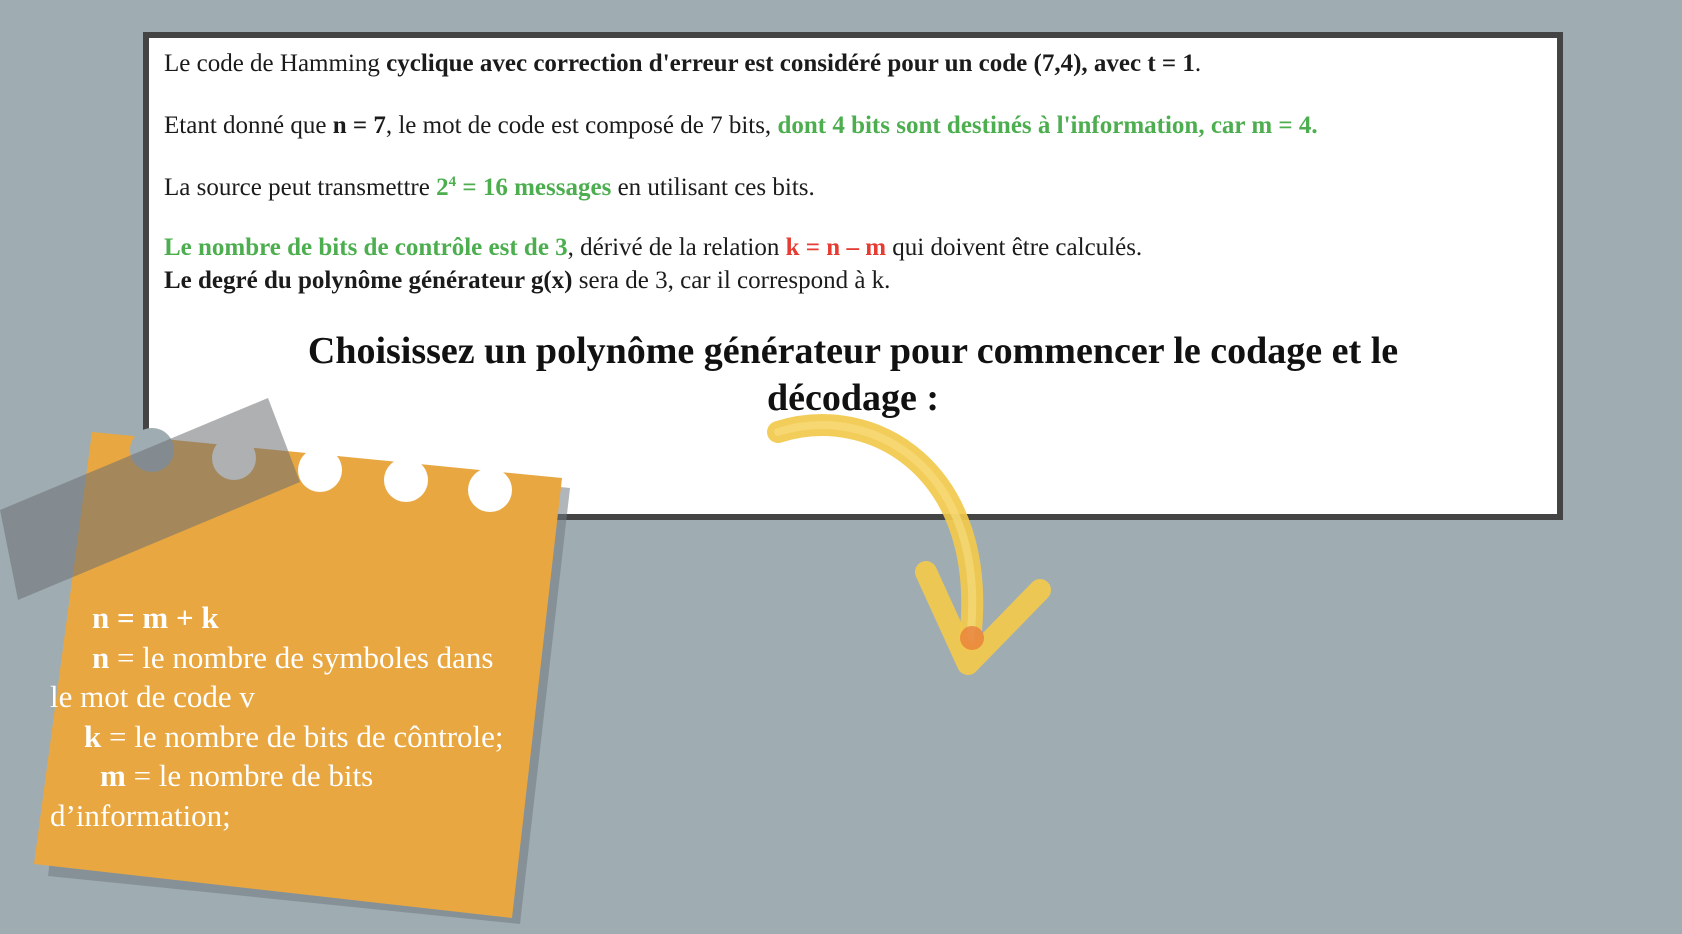  I want to click on note-symbol-k: k, so click(93, 736).